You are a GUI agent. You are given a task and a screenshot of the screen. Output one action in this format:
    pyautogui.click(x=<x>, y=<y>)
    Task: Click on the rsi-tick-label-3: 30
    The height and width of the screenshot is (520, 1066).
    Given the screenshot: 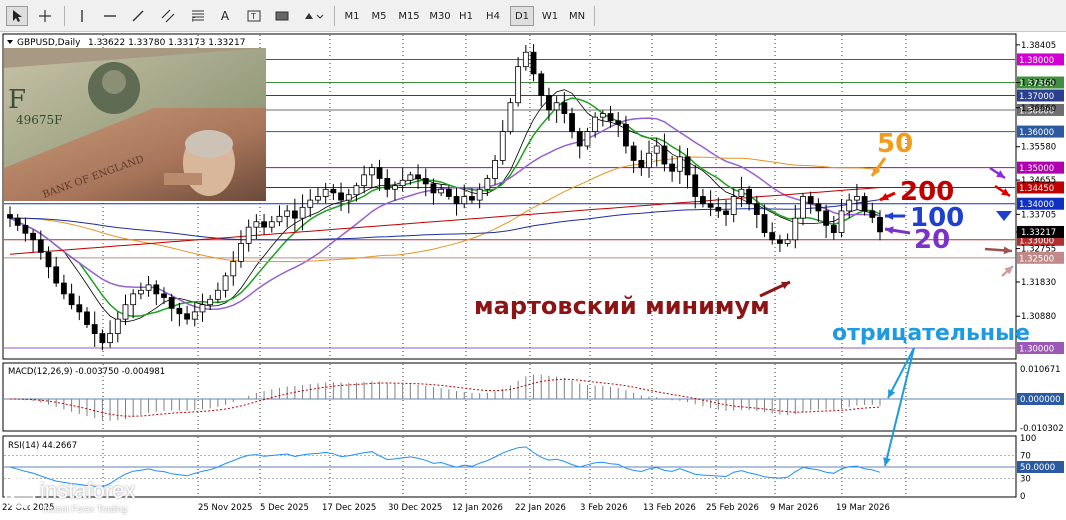 What is the action you would take?
    pyautogui.click(x=1025, y=480)
    